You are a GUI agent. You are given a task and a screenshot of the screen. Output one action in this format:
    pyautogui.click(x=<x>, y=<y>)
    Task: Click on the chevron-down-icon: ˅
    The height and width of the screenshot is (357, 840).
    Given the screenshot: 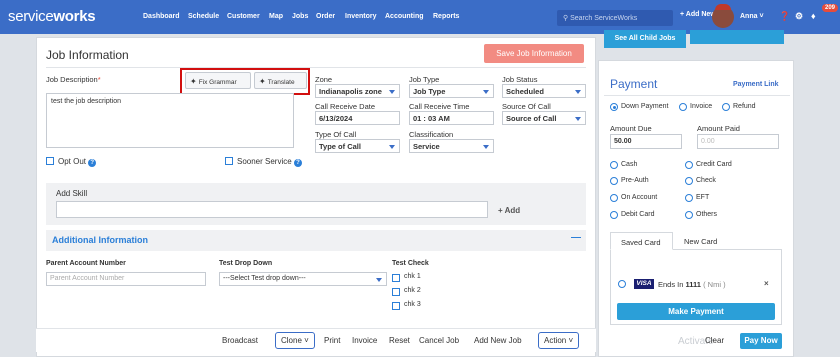 What is the action you would take?
    pyautogui.click(x=571, y=340)
    